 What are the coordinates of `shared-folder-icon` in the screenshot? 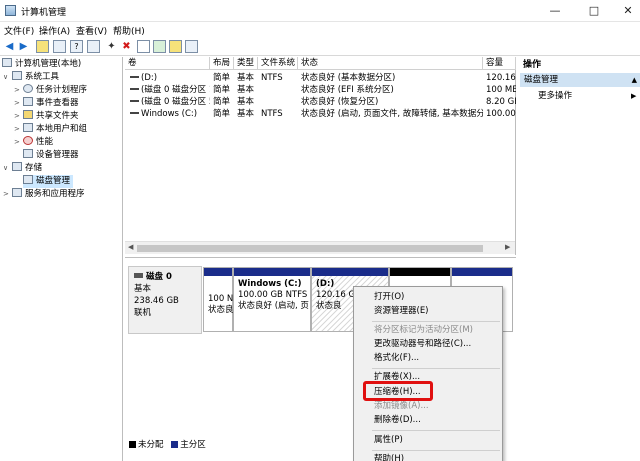 It's located at (28, 114).